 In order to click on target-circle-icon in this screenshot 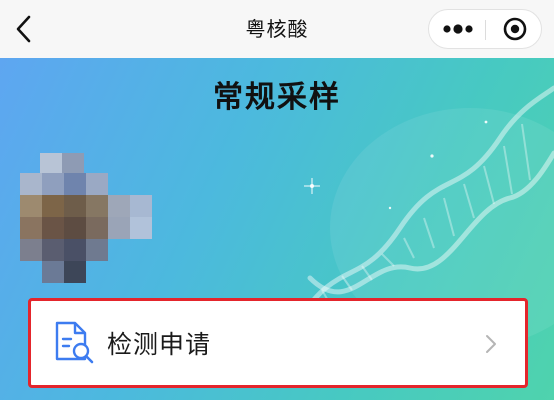, I will do `click(515, 29)`.